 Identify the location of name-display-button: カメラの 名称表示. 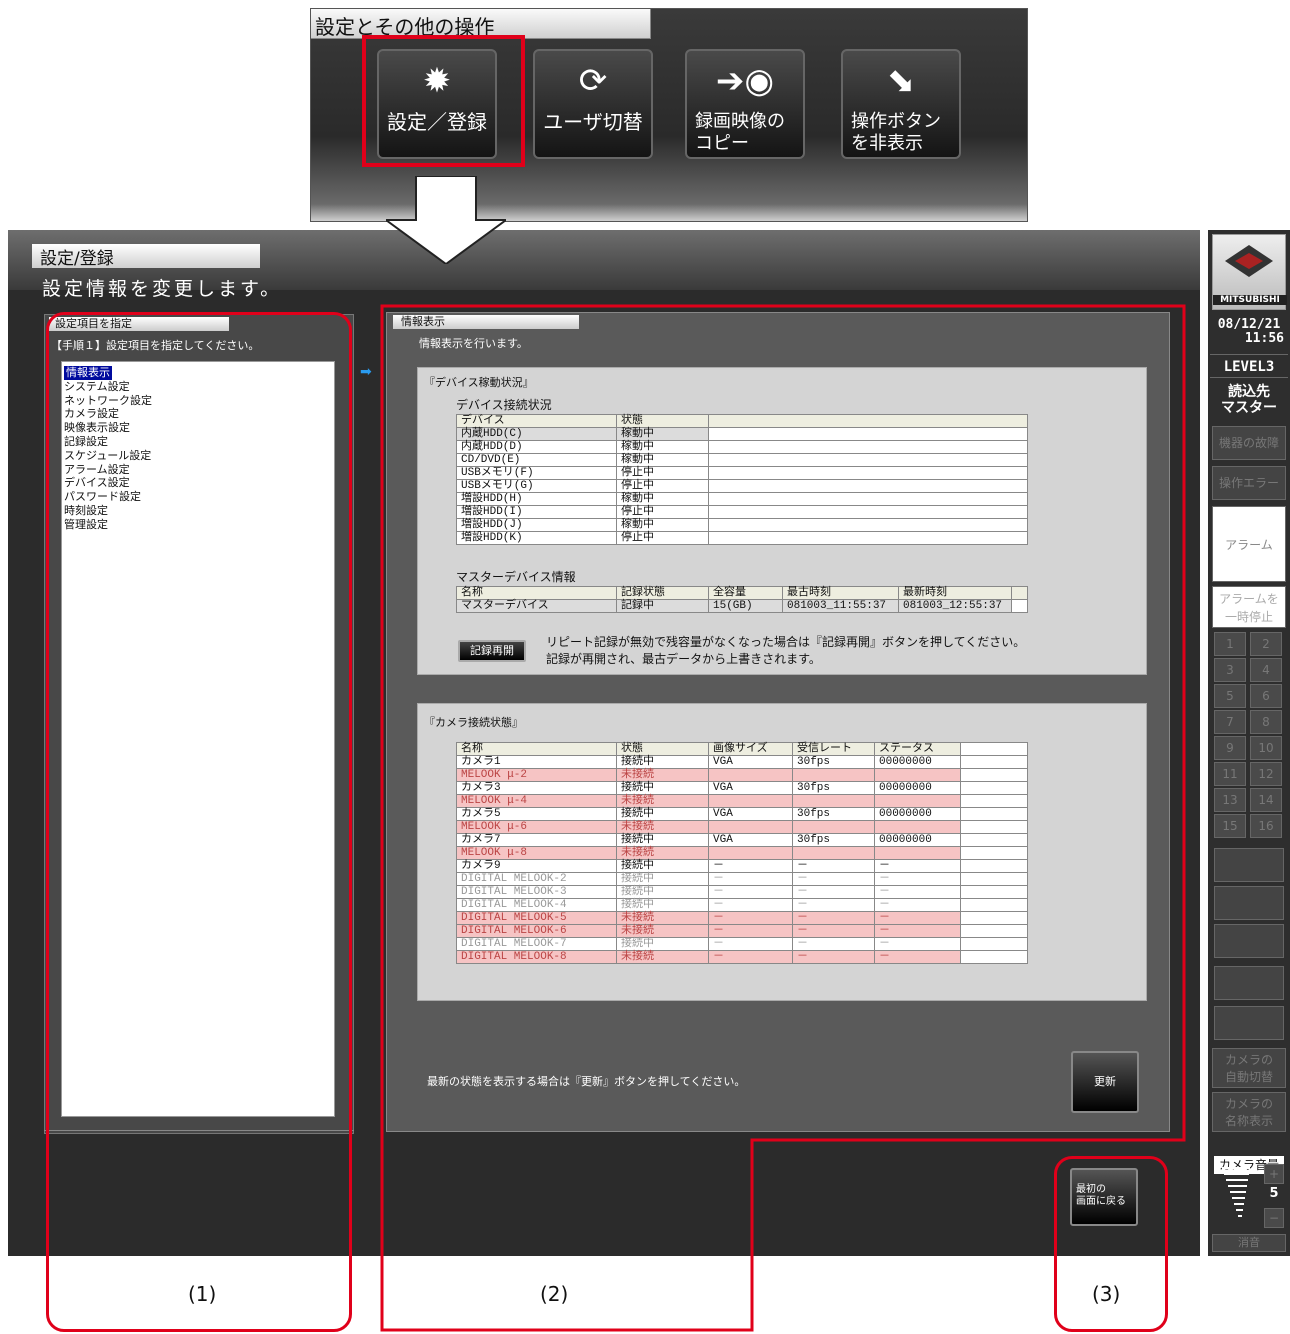
(1249, 1112).